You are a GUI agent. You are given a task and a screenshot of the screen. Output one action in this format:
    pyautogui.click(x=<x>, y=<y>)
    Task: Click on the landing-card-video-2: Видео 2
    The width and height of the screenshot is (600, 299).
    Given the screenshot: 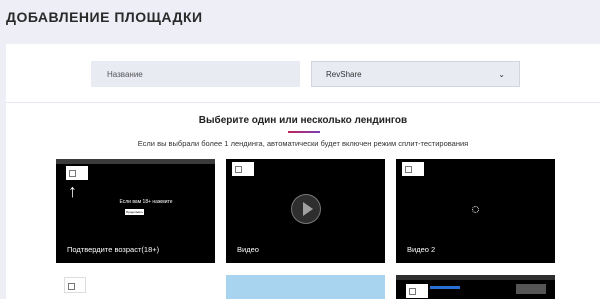 What is the action you would take?
    pyautogui.click(x=475, y=211)
    